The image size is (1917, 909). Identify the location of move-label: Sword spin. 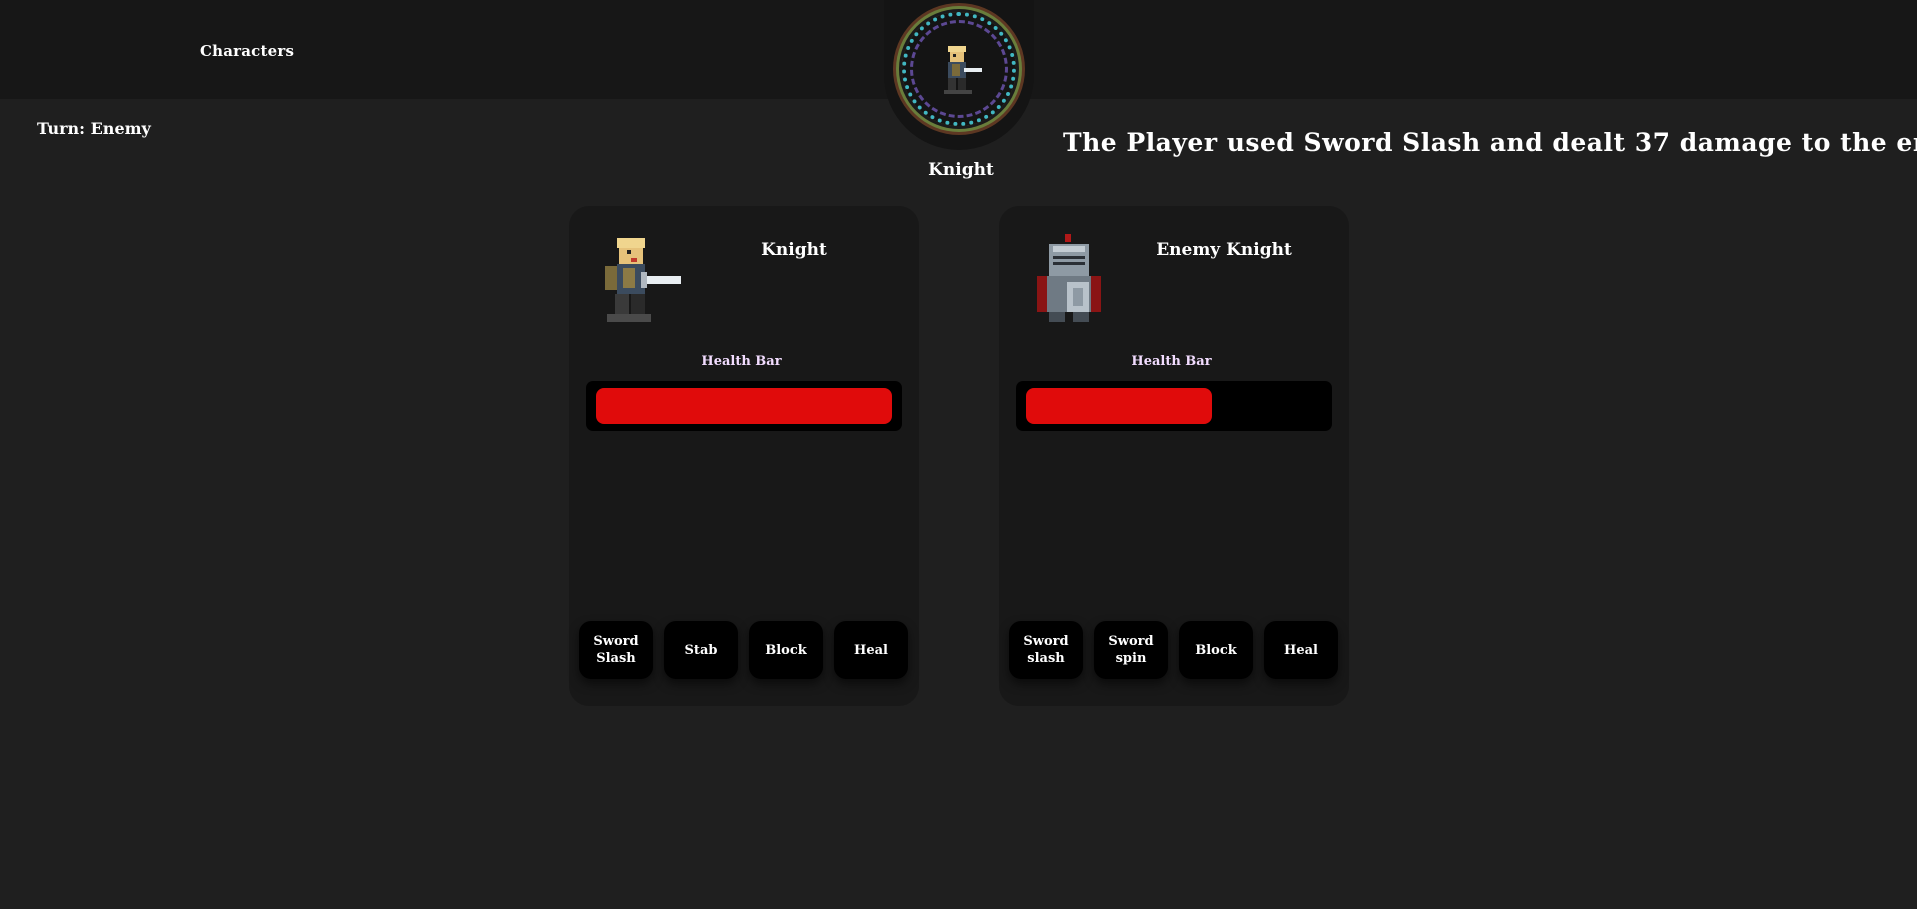
(1131, 650).